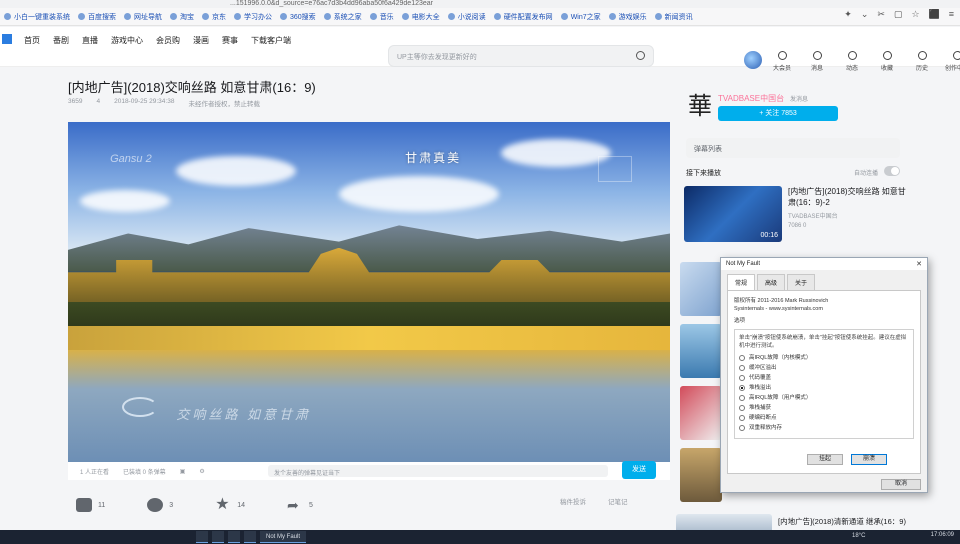  Describe the element at coordinates (869, 459) in the screenshot. I see `crash-button: 崩溃` at that location.